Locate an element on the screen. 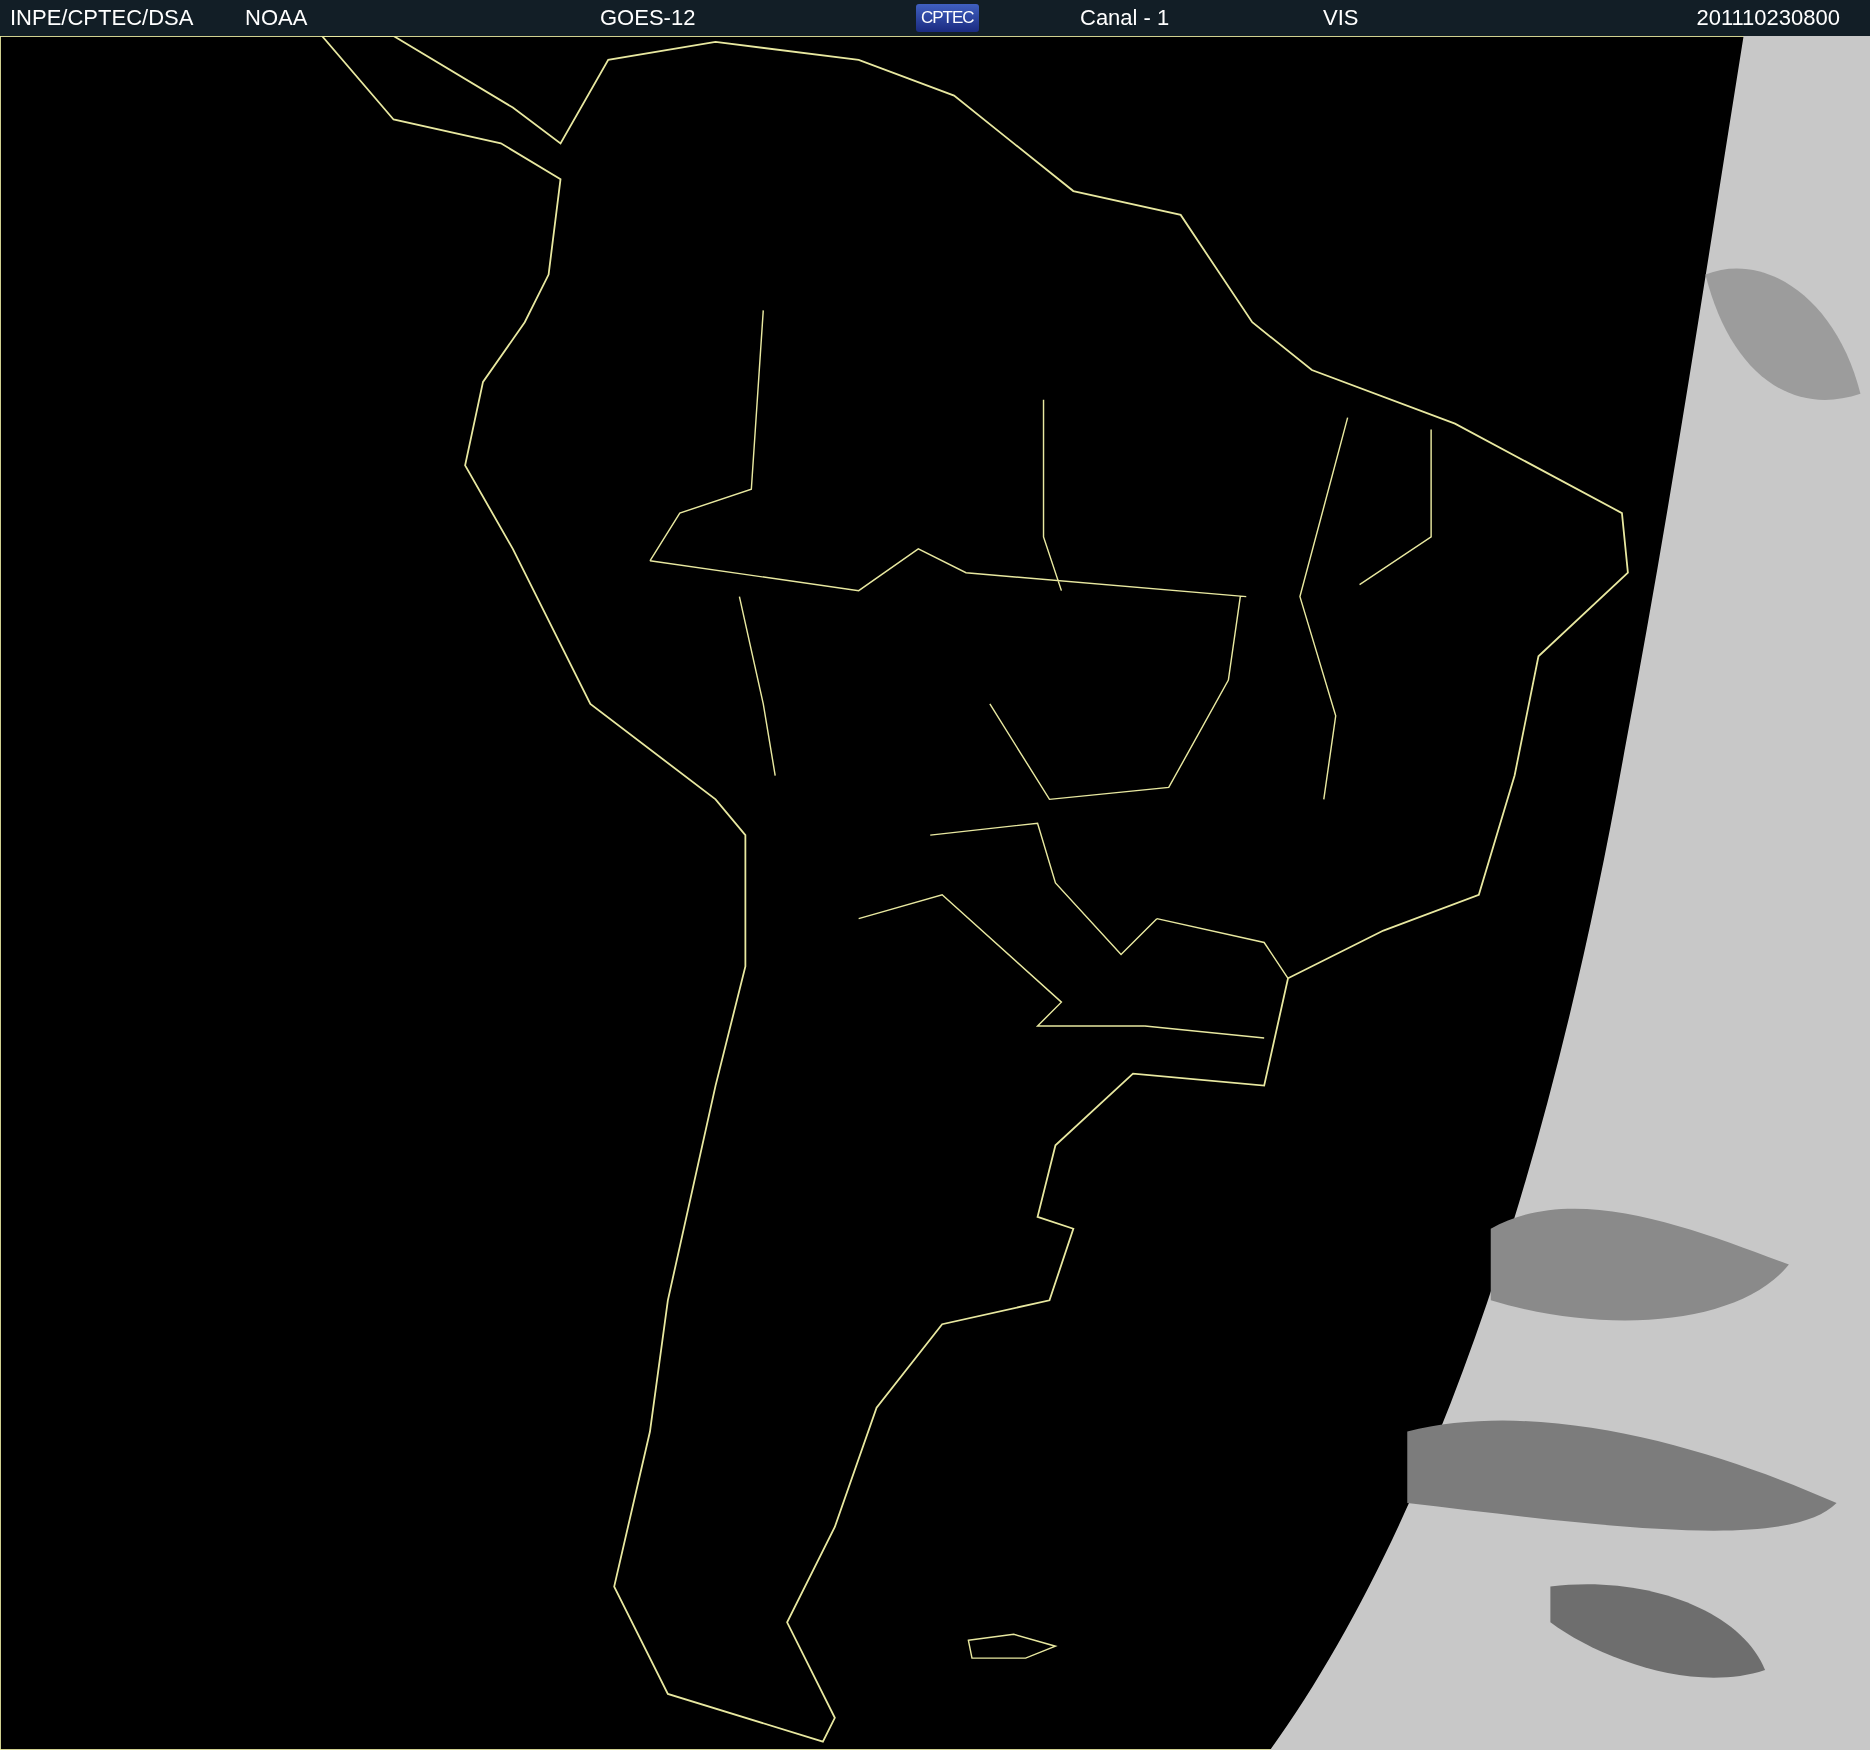  band-label: VIS is located at coordinates (1341, 18).